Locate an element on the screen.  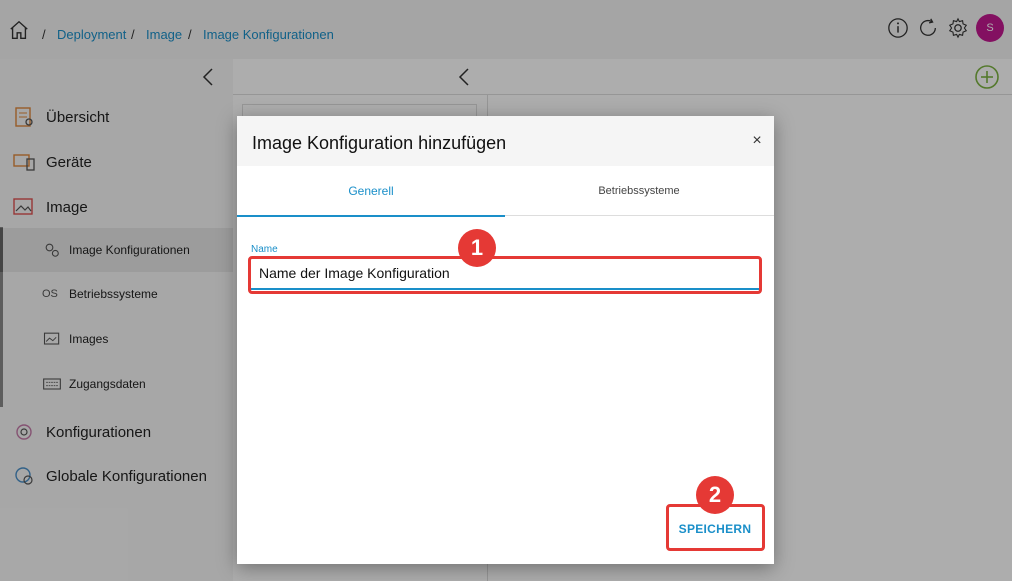
annotation-marker-2: 2 is located at coordinates (715, 495).